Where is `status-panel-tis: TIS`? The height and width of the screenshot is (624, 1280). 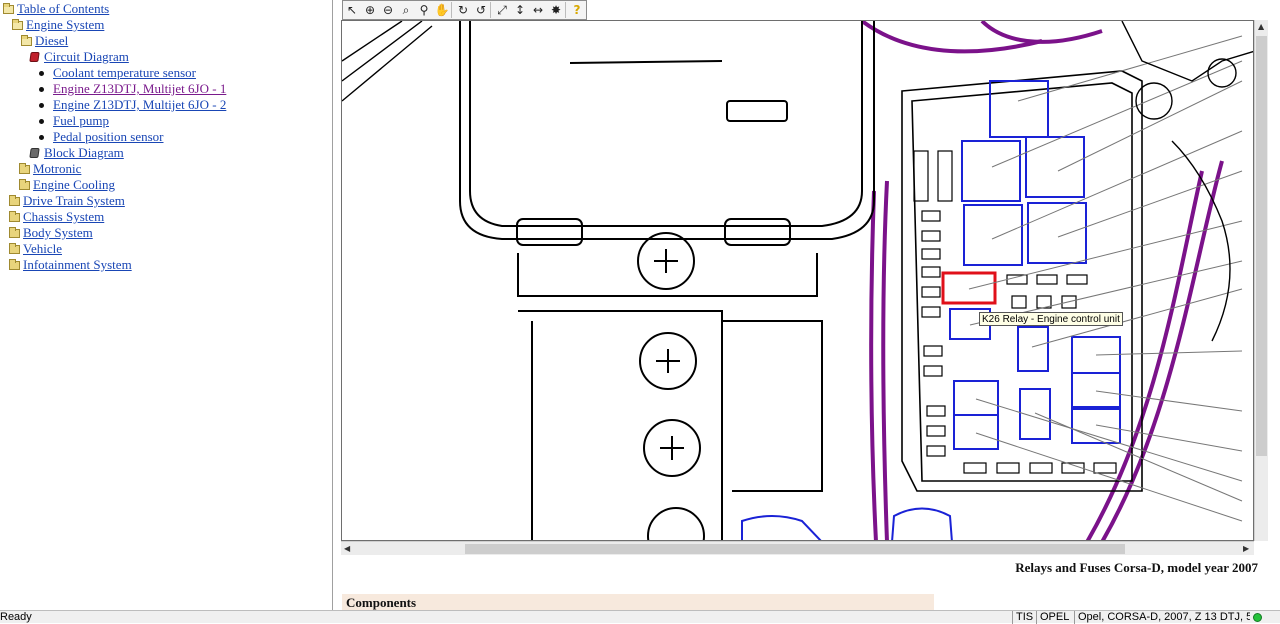 status-panel-tis: TIS is located at coordinates (1024, 617).